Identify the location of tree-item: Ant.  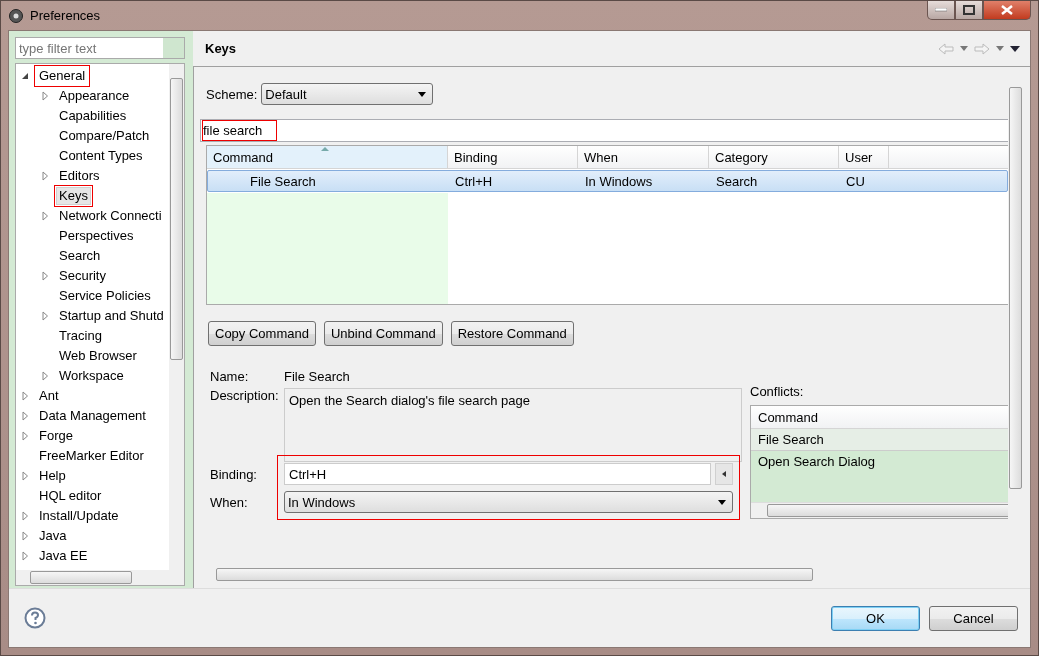
(49, 396).